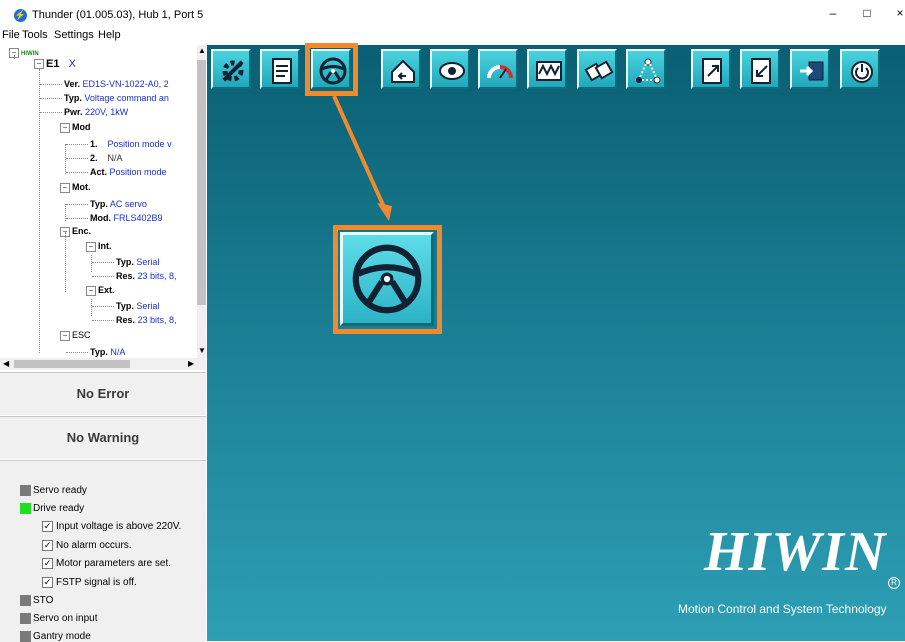 The width and height of the screenshot is (905, 642). I want to click on registered-mark-icon: R, so click(894, 583).